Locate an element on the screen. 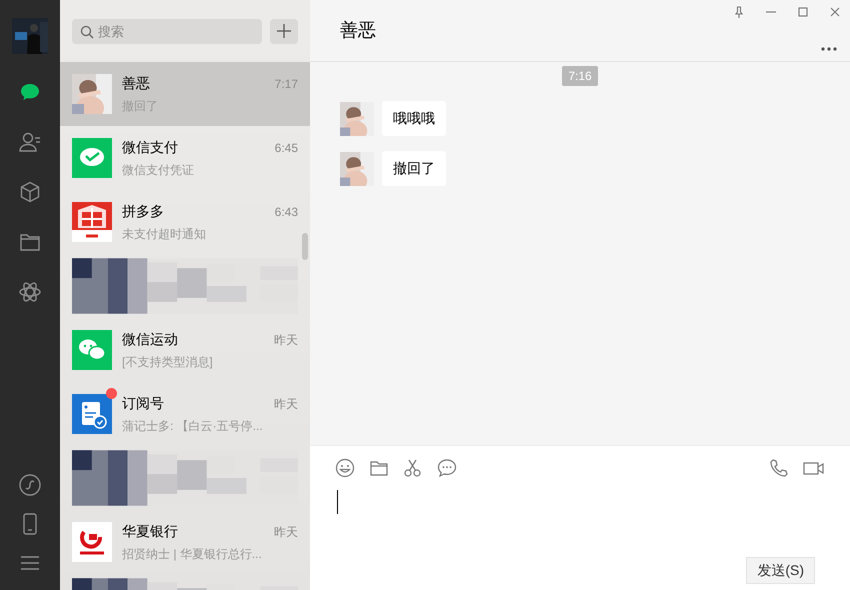  message-preview: 未支付超时通知 is located at coordinates (164, 234).